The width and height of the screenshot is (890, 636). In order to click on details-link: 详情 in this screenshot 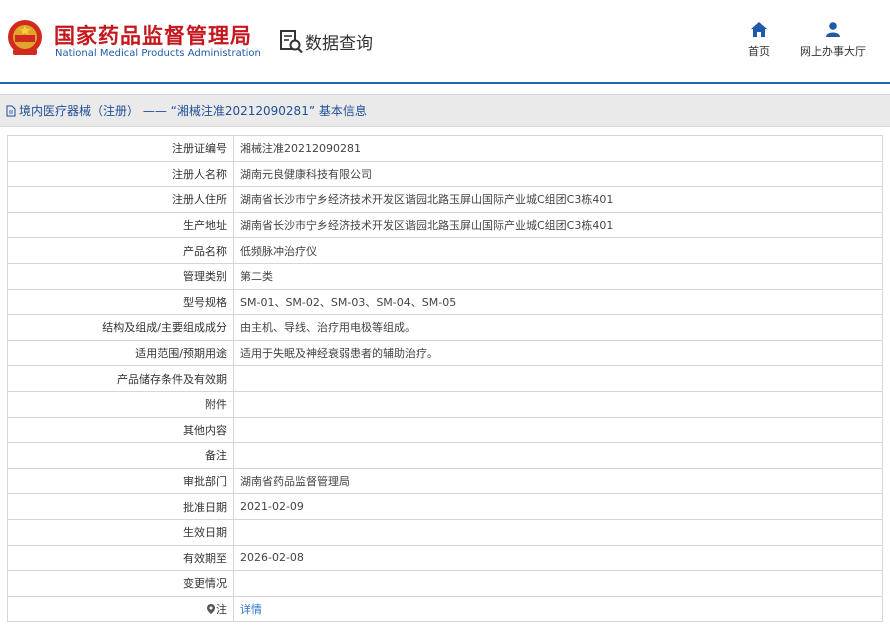, I will do `click(251, 609)`.